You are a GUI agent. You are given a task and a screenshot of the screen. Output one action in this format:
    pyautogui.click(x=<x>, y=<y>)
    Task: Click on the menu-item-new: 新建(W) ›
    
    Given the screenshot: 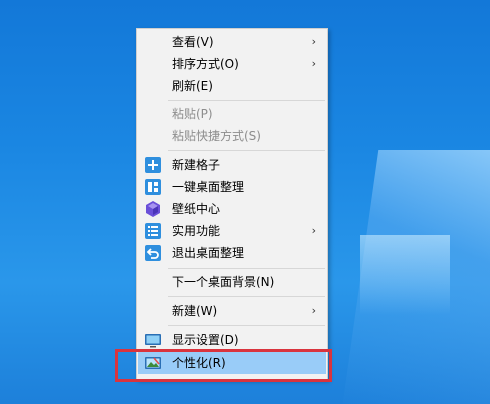 What is the action you would take?
    pyautogui.click(x=232, y=311)
    